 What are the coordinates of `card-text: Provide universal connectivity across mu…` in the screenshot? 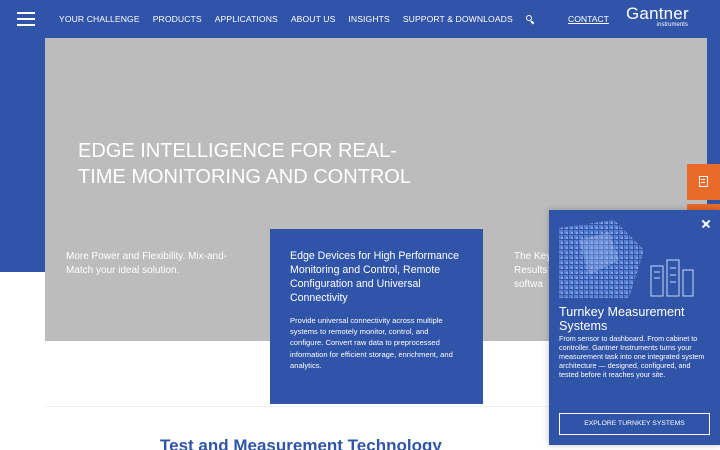 It's located at (371, 343).